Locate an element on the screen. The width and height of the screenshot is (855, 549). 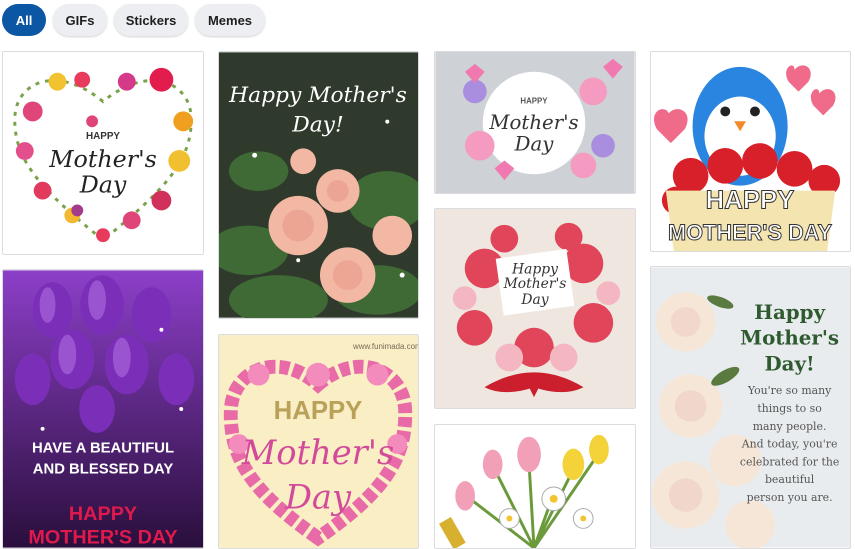
tulip-drawing-image is located at coordinates (535, 486).